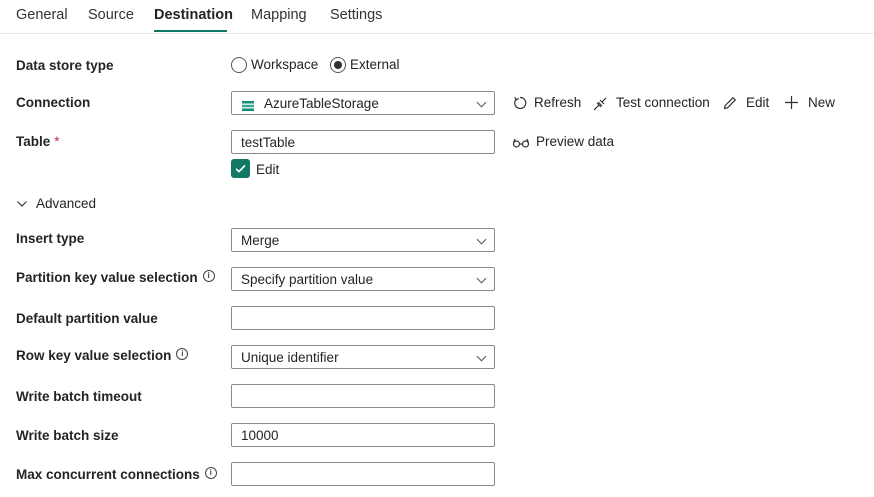  Describe the element at coordinates (321, 103) in the screenshot. I see `connection-value: AzureTableStorage` at that location.